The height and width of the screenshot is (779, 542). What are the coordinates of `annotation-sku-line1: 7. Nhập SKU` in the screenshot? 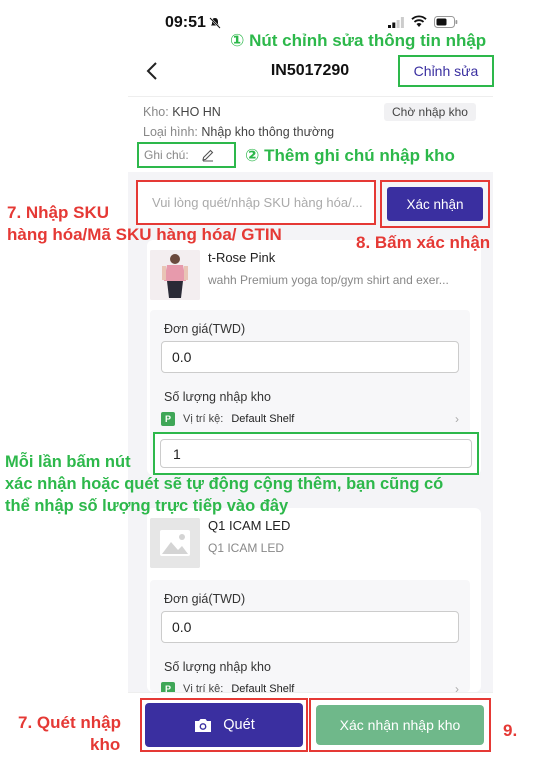 It's located at (58, 212).